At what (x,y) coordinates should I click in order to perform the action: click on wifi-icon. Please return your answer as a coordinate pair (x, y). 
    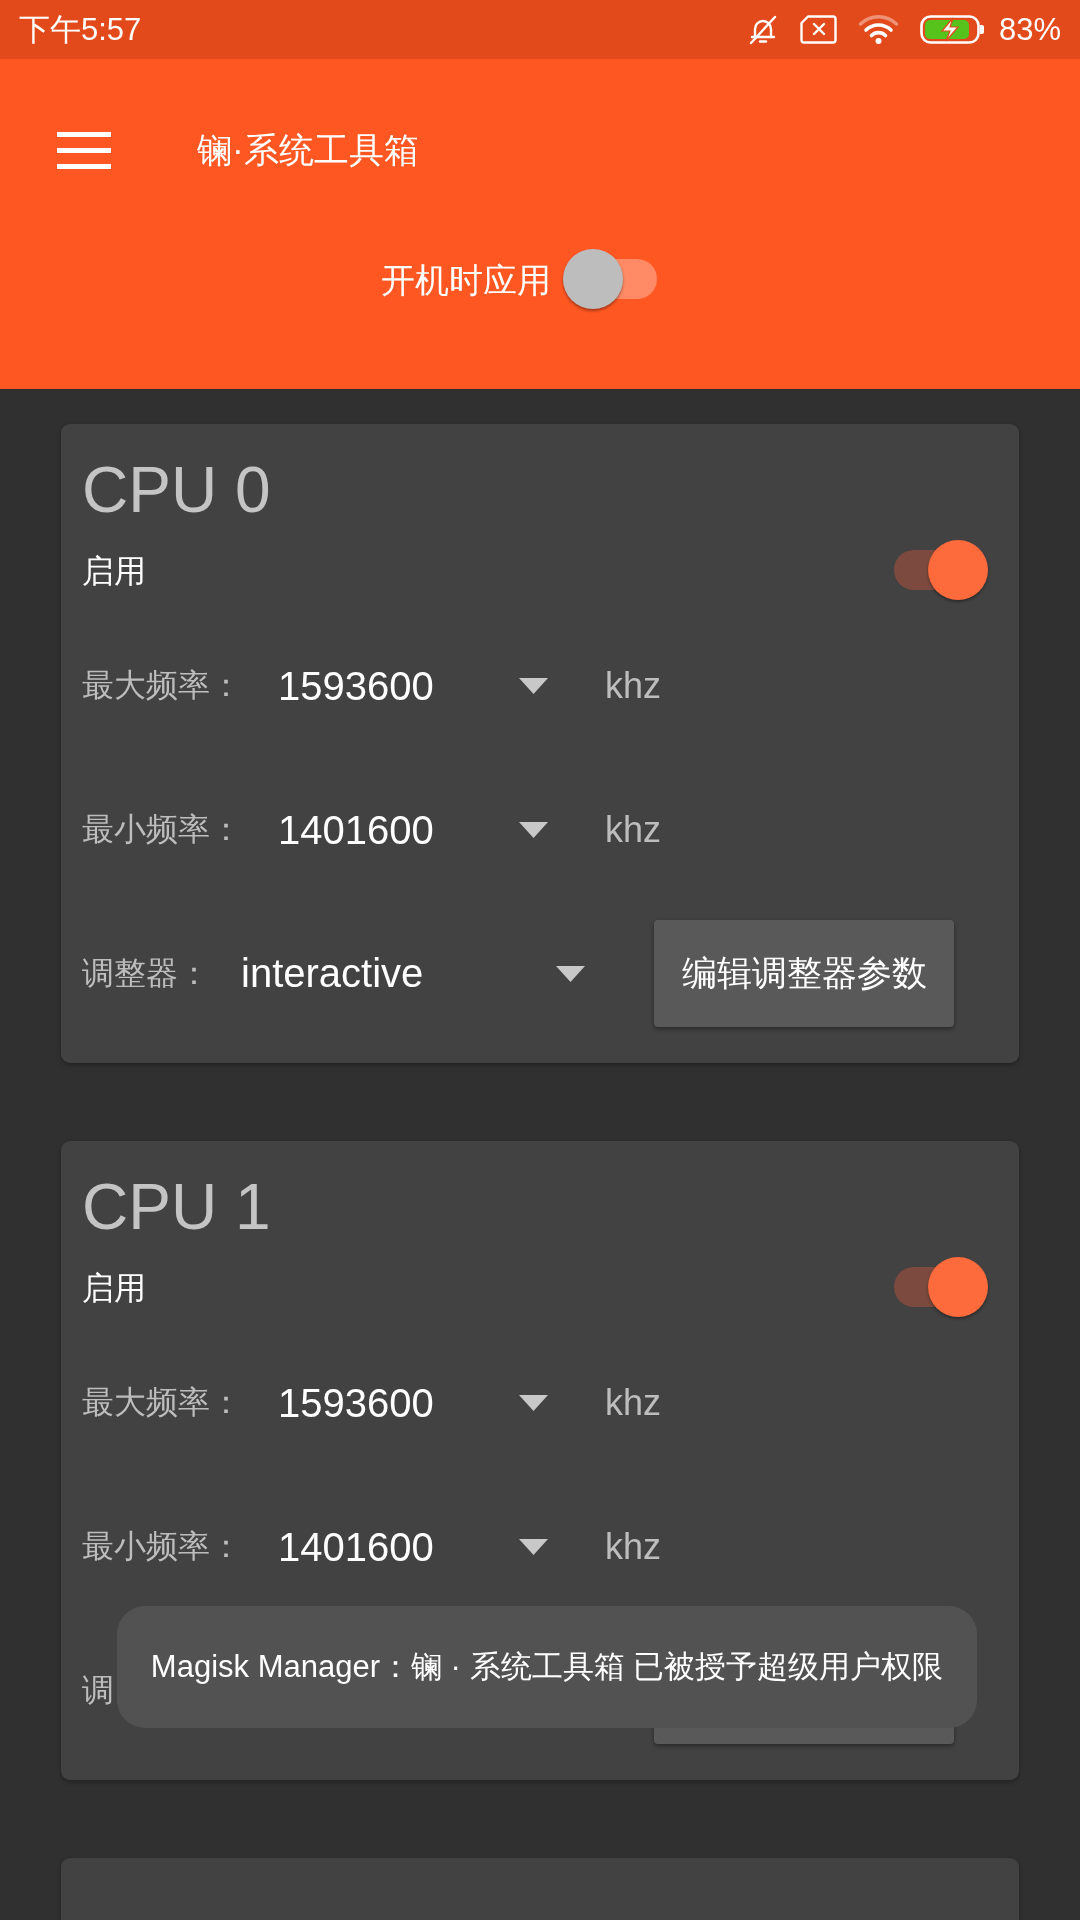
    Looking at the image, I should click on (878, 29).